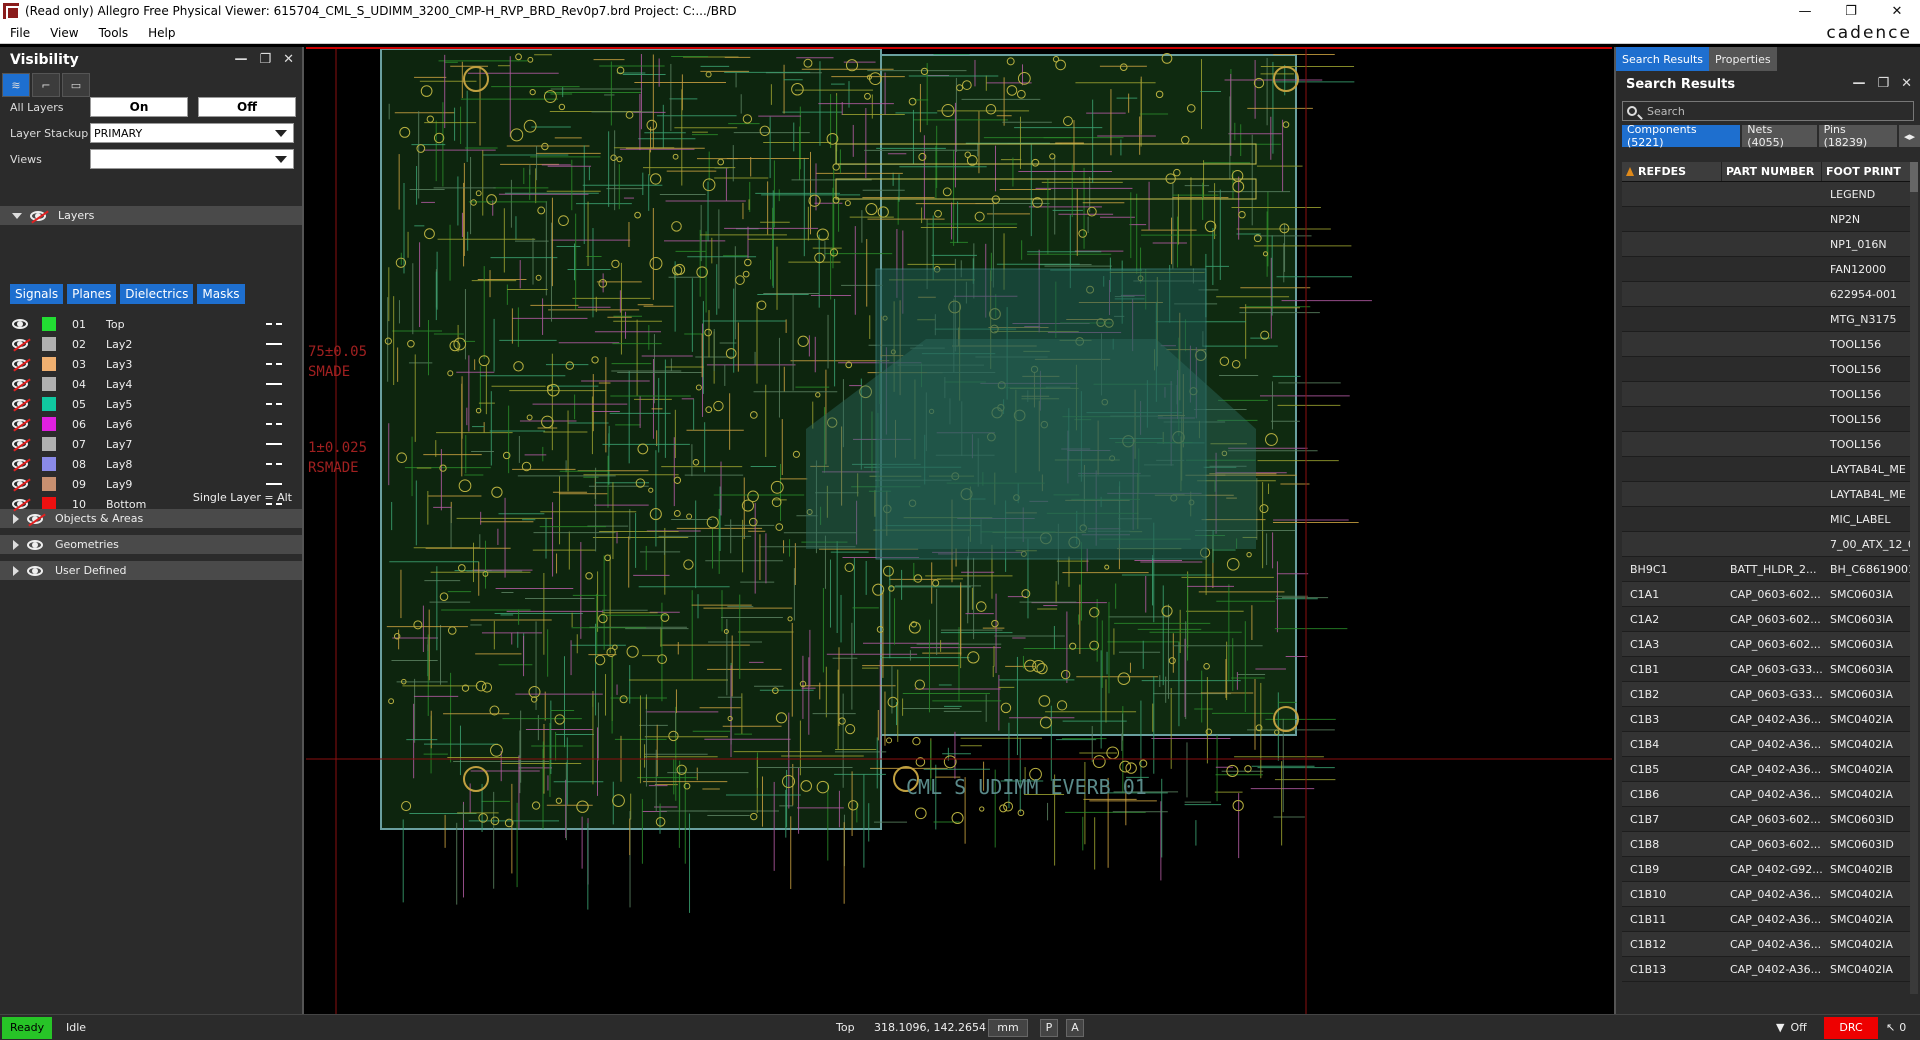 The width and height of the screenshot is (1920, 1040). I want to click on table-row: C1B2 CAP_0603-G33... SMC0603IA, so click(1767, 694).